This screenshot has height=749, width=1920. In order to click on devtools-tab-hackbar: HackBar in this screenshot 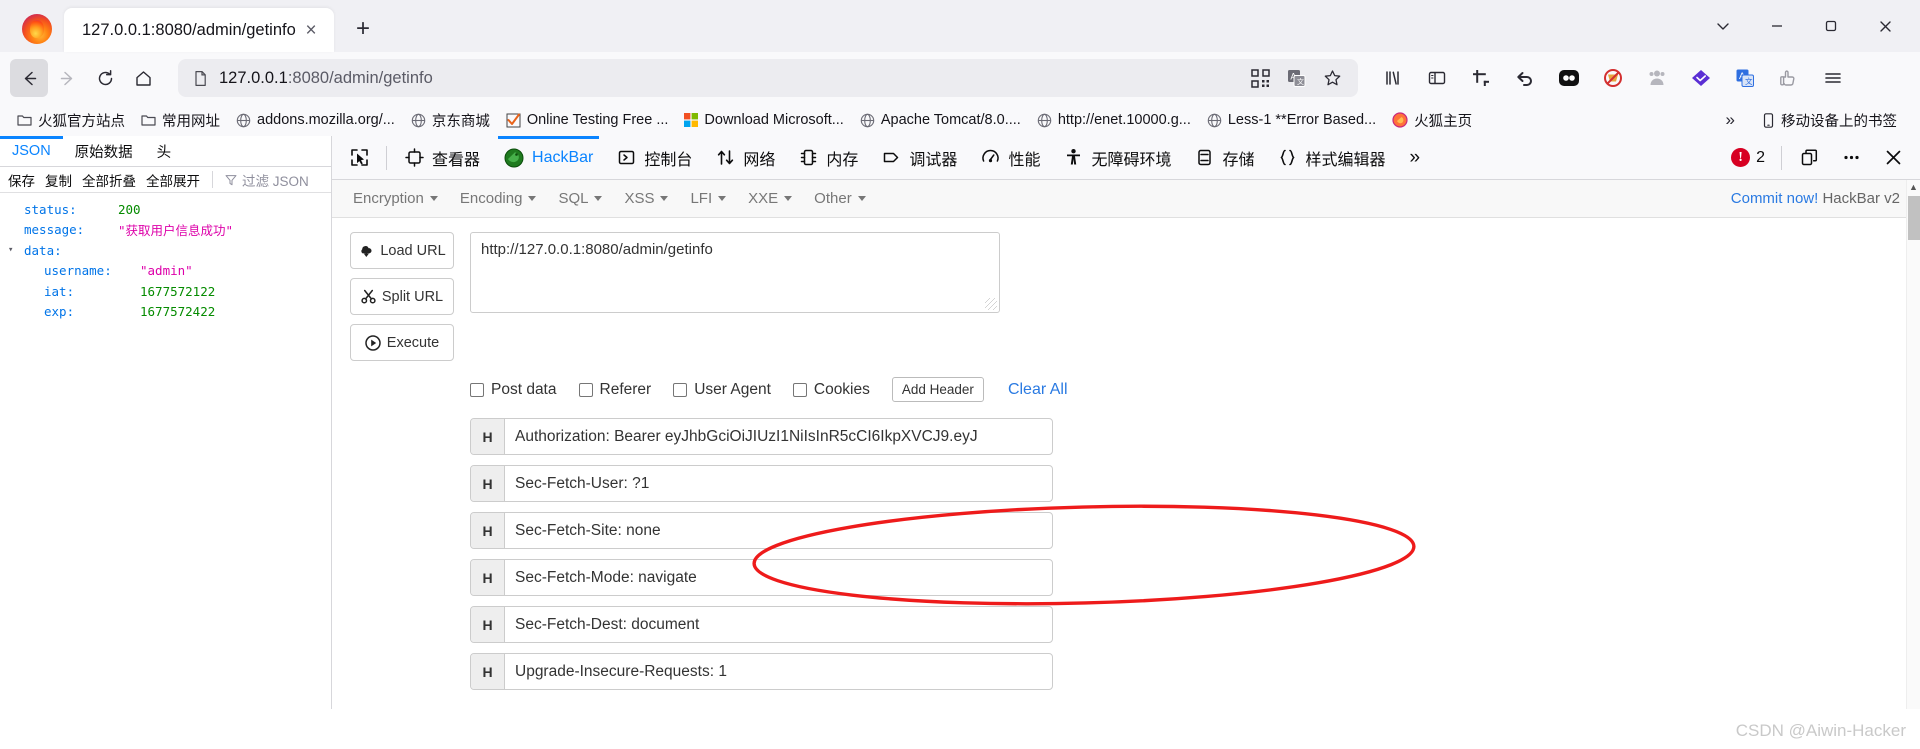, I will do `click(548, 157)`.